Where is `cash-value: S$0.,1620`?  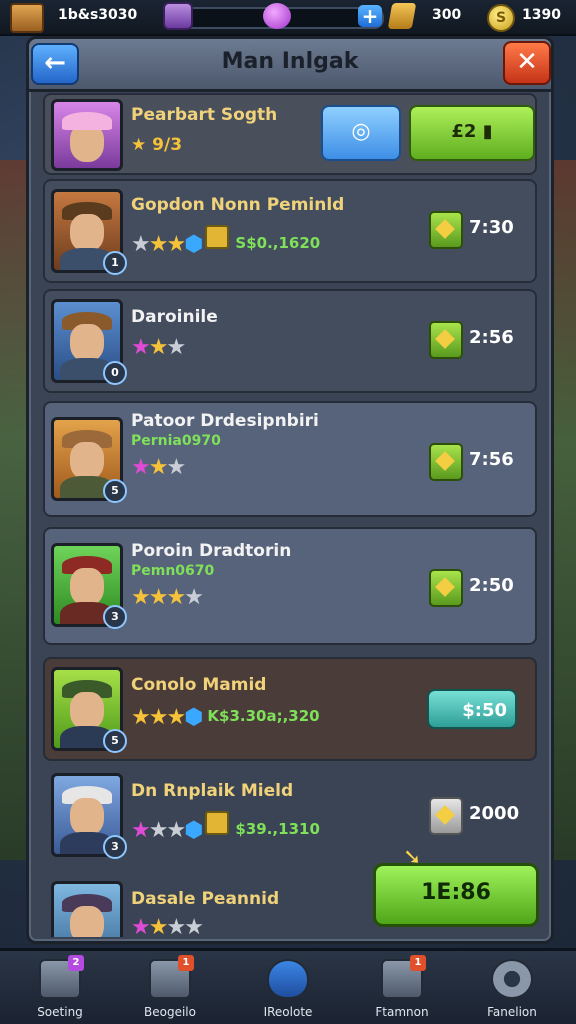
cash-value: S$0.,1620 is located at coordinates (278, 243).